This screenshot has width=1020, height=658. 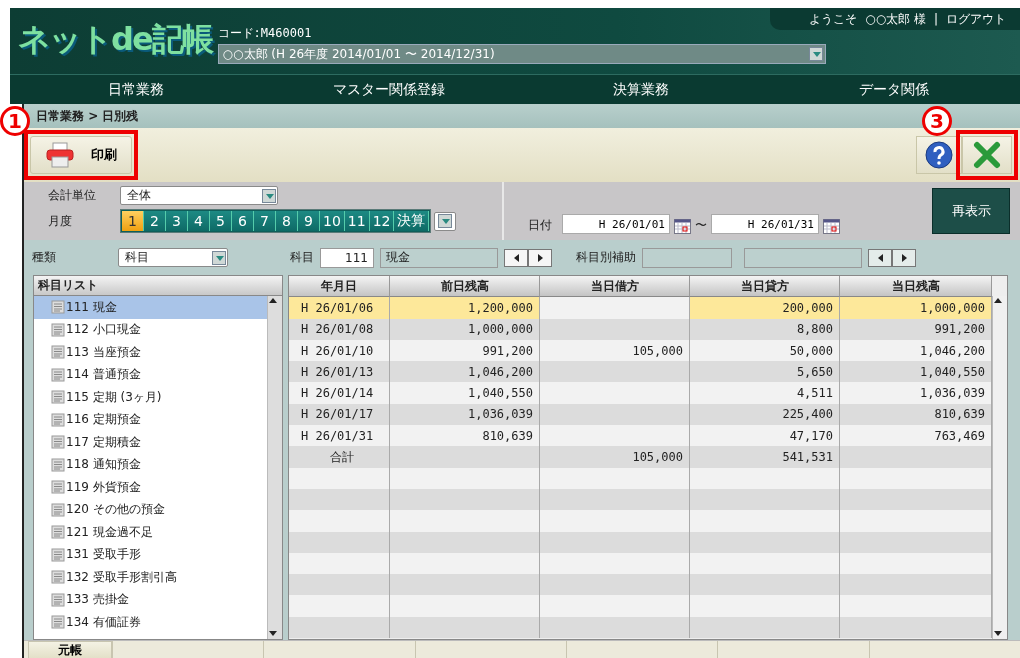 I want to click on table-cell: 47,170, so click(x=765, y=436).